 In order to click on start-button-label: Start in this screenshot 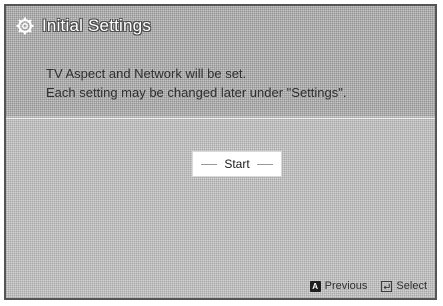, I will do `click(237, 164)`.